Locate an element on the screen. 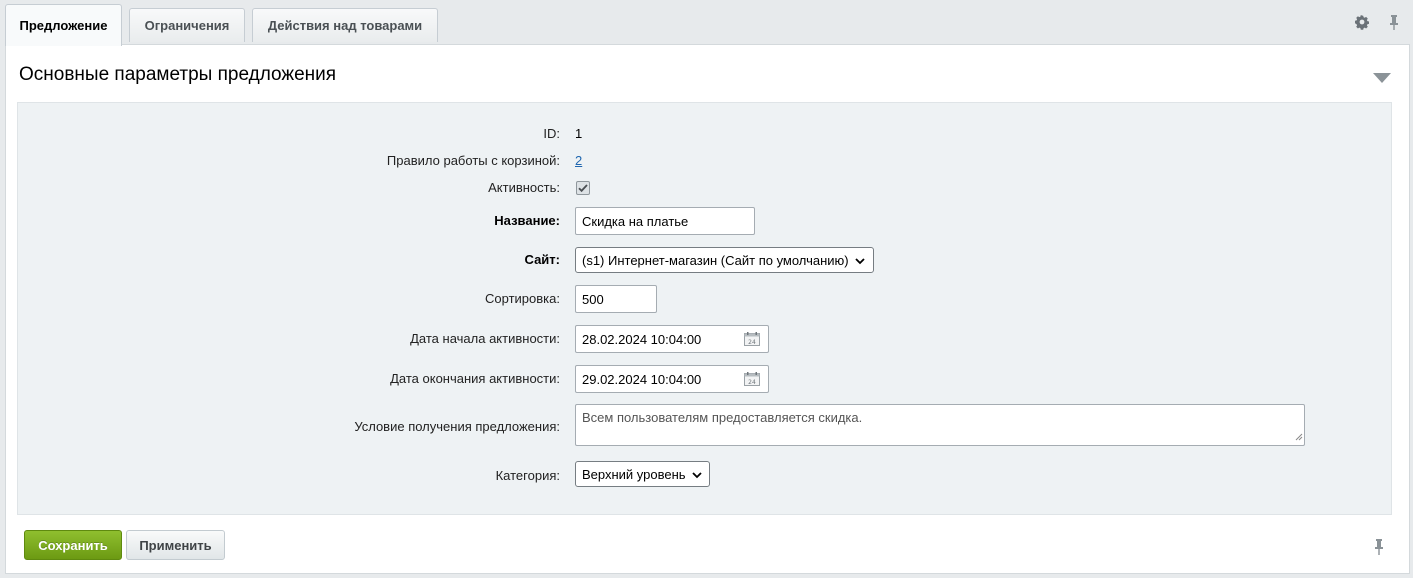  apply-button: Применить is located at coordinates (175, 545).